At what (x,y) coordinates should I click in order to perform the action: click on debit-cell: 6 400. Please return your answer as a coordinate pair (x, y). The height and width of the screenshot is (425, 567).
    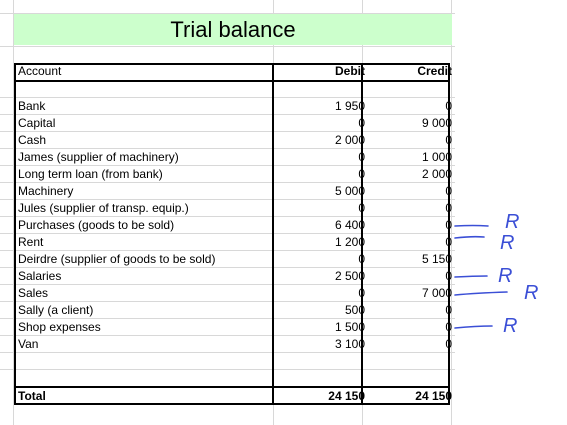
    Looking at the image, I should click on (319, 225).